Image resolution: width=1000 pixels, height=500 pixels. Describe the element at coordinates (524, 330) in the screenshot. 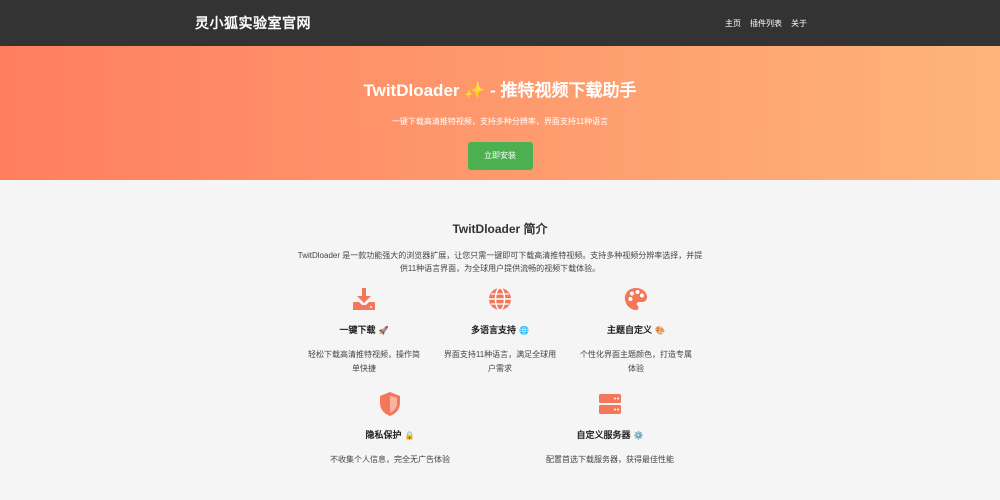

I see `globe-emoji-icon: 🌐` at that location.